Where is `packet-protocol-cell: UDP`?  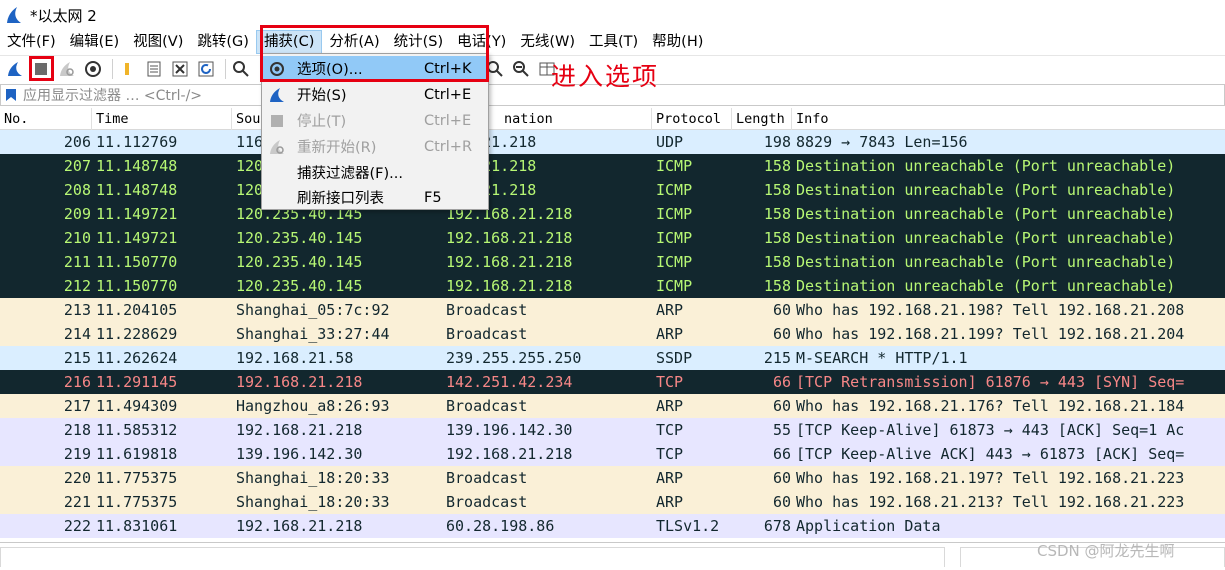
packet-protocol-cell: UDP is located at coordinates (670, 142).